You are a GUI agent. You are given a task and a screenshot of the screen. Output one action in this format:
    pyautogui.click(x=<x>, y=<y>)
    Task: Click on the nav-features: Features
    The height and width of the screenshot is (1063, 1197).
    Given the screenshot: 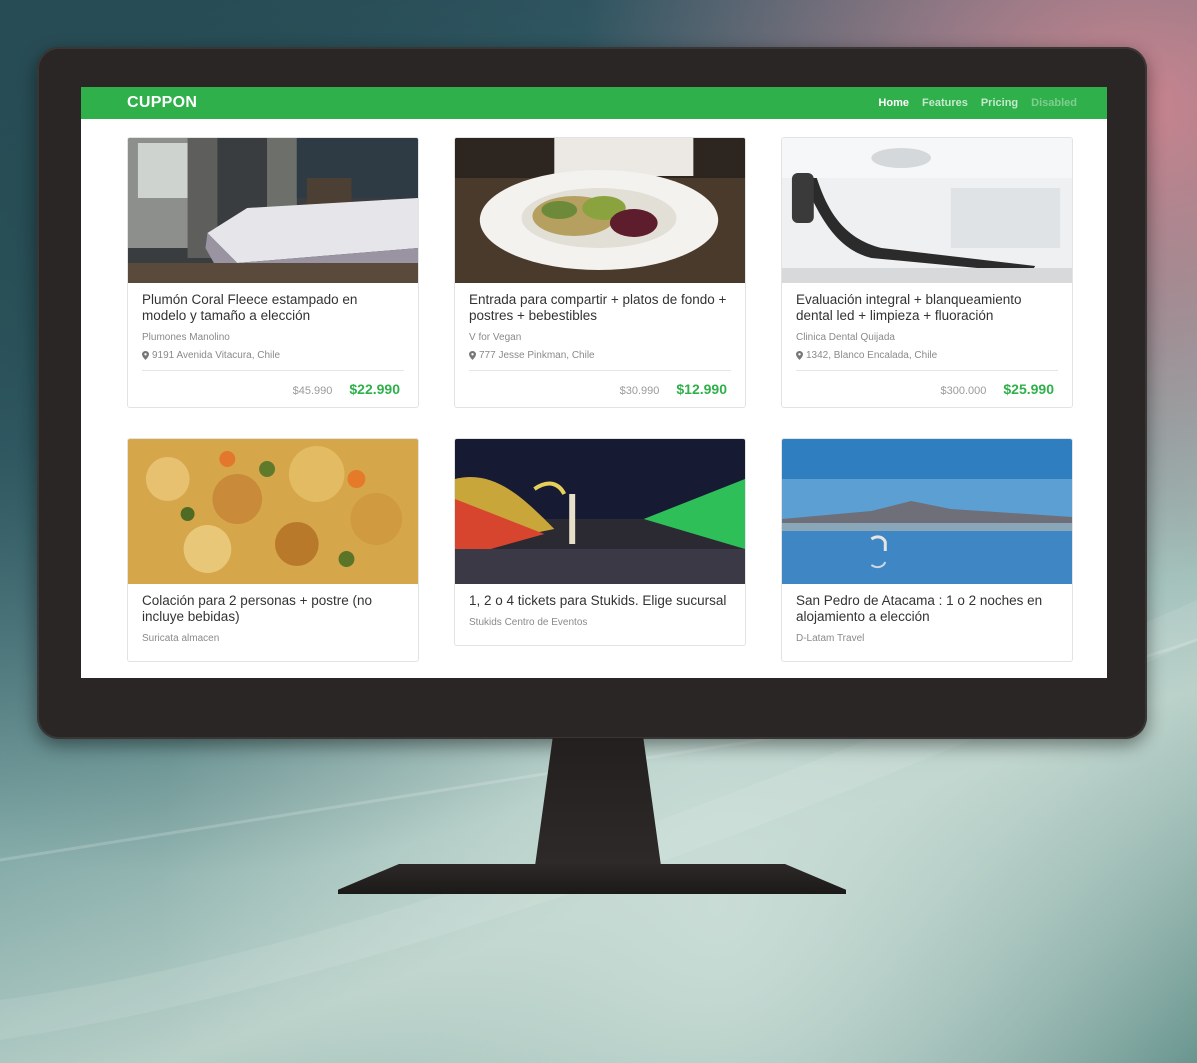 What is the action you would take?
    pyautogui.click(x=945, y=103)
    